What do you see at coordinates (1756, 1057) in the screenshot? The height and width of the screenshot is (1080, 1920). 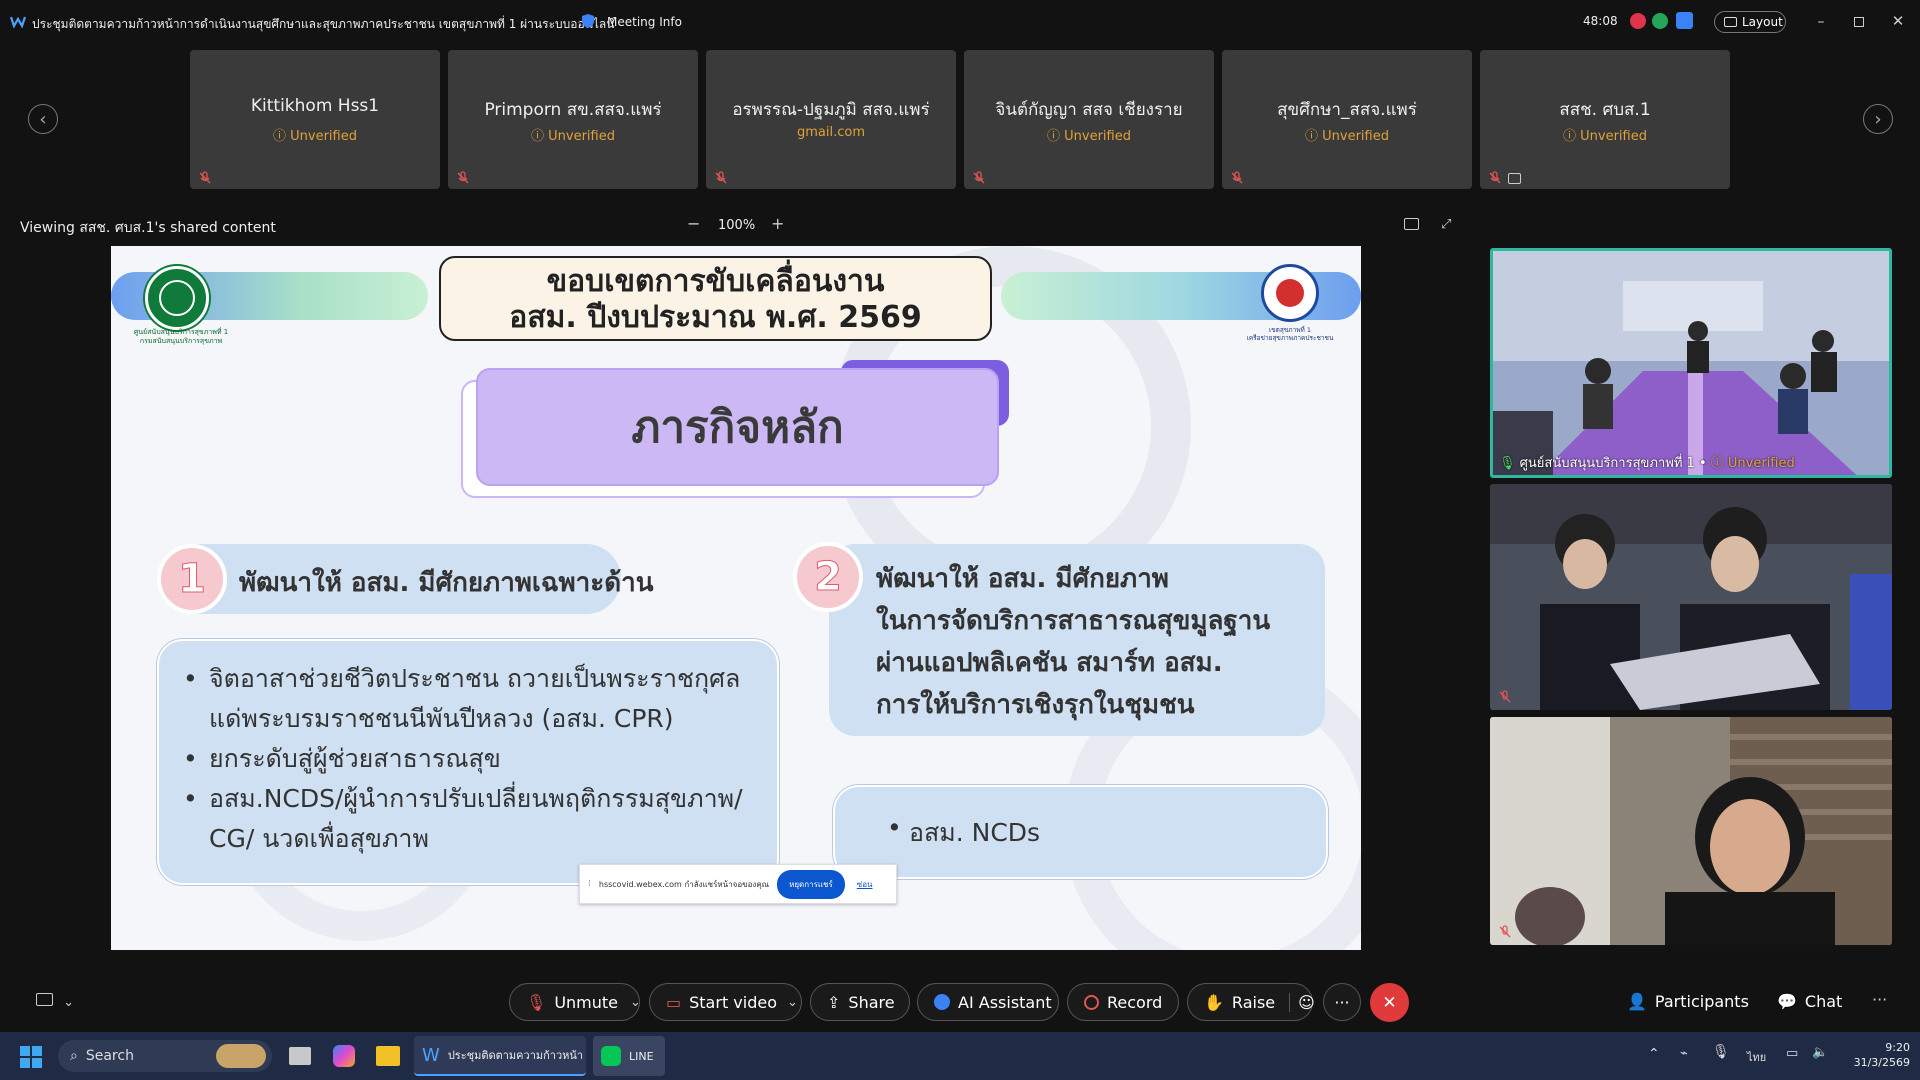 I see `input-language: ไทย` at bounding box center [1756, 1057].